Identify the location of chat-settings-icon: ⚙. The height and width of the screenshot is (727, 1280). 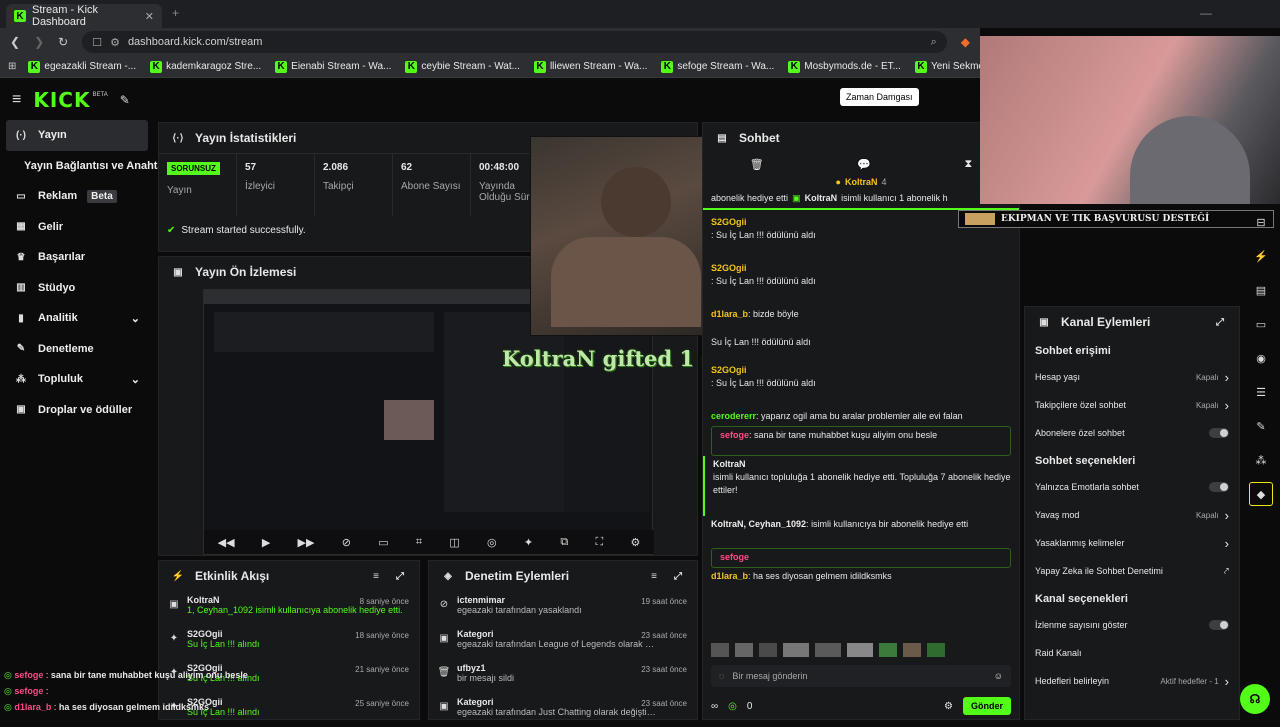
(948, 706).